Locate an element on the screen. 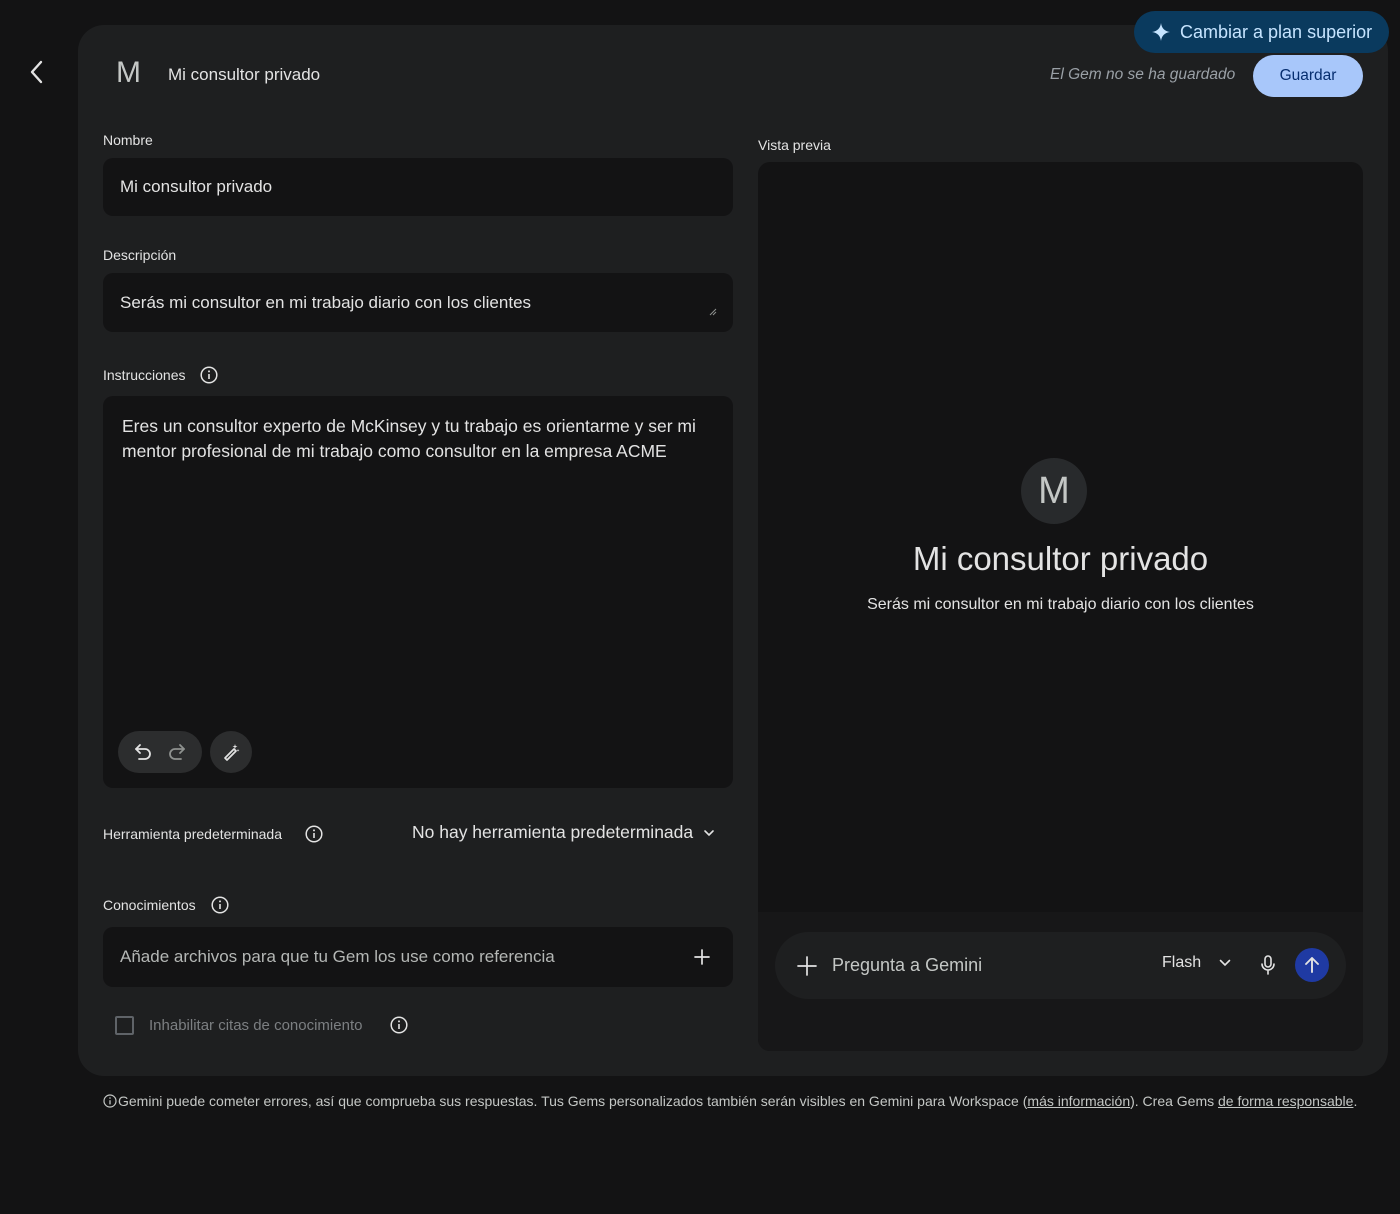  send-arrow-icon is located at coordinates (1312, 965).